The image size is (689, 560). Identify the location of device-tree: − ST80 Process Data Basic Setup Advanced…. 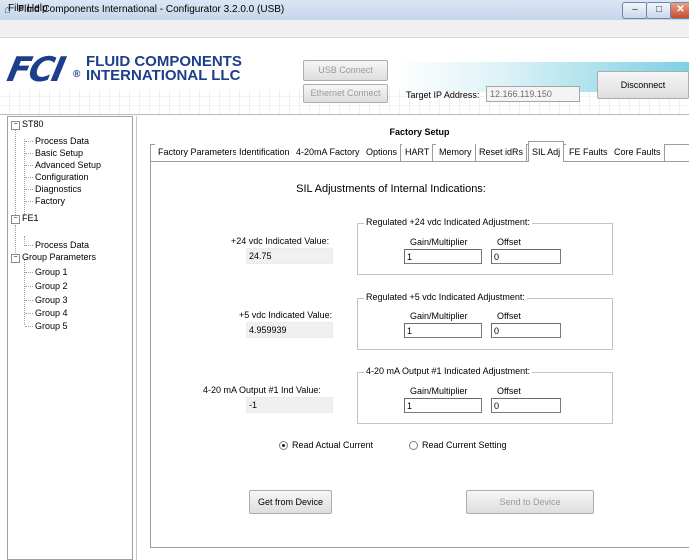
(70, 338).